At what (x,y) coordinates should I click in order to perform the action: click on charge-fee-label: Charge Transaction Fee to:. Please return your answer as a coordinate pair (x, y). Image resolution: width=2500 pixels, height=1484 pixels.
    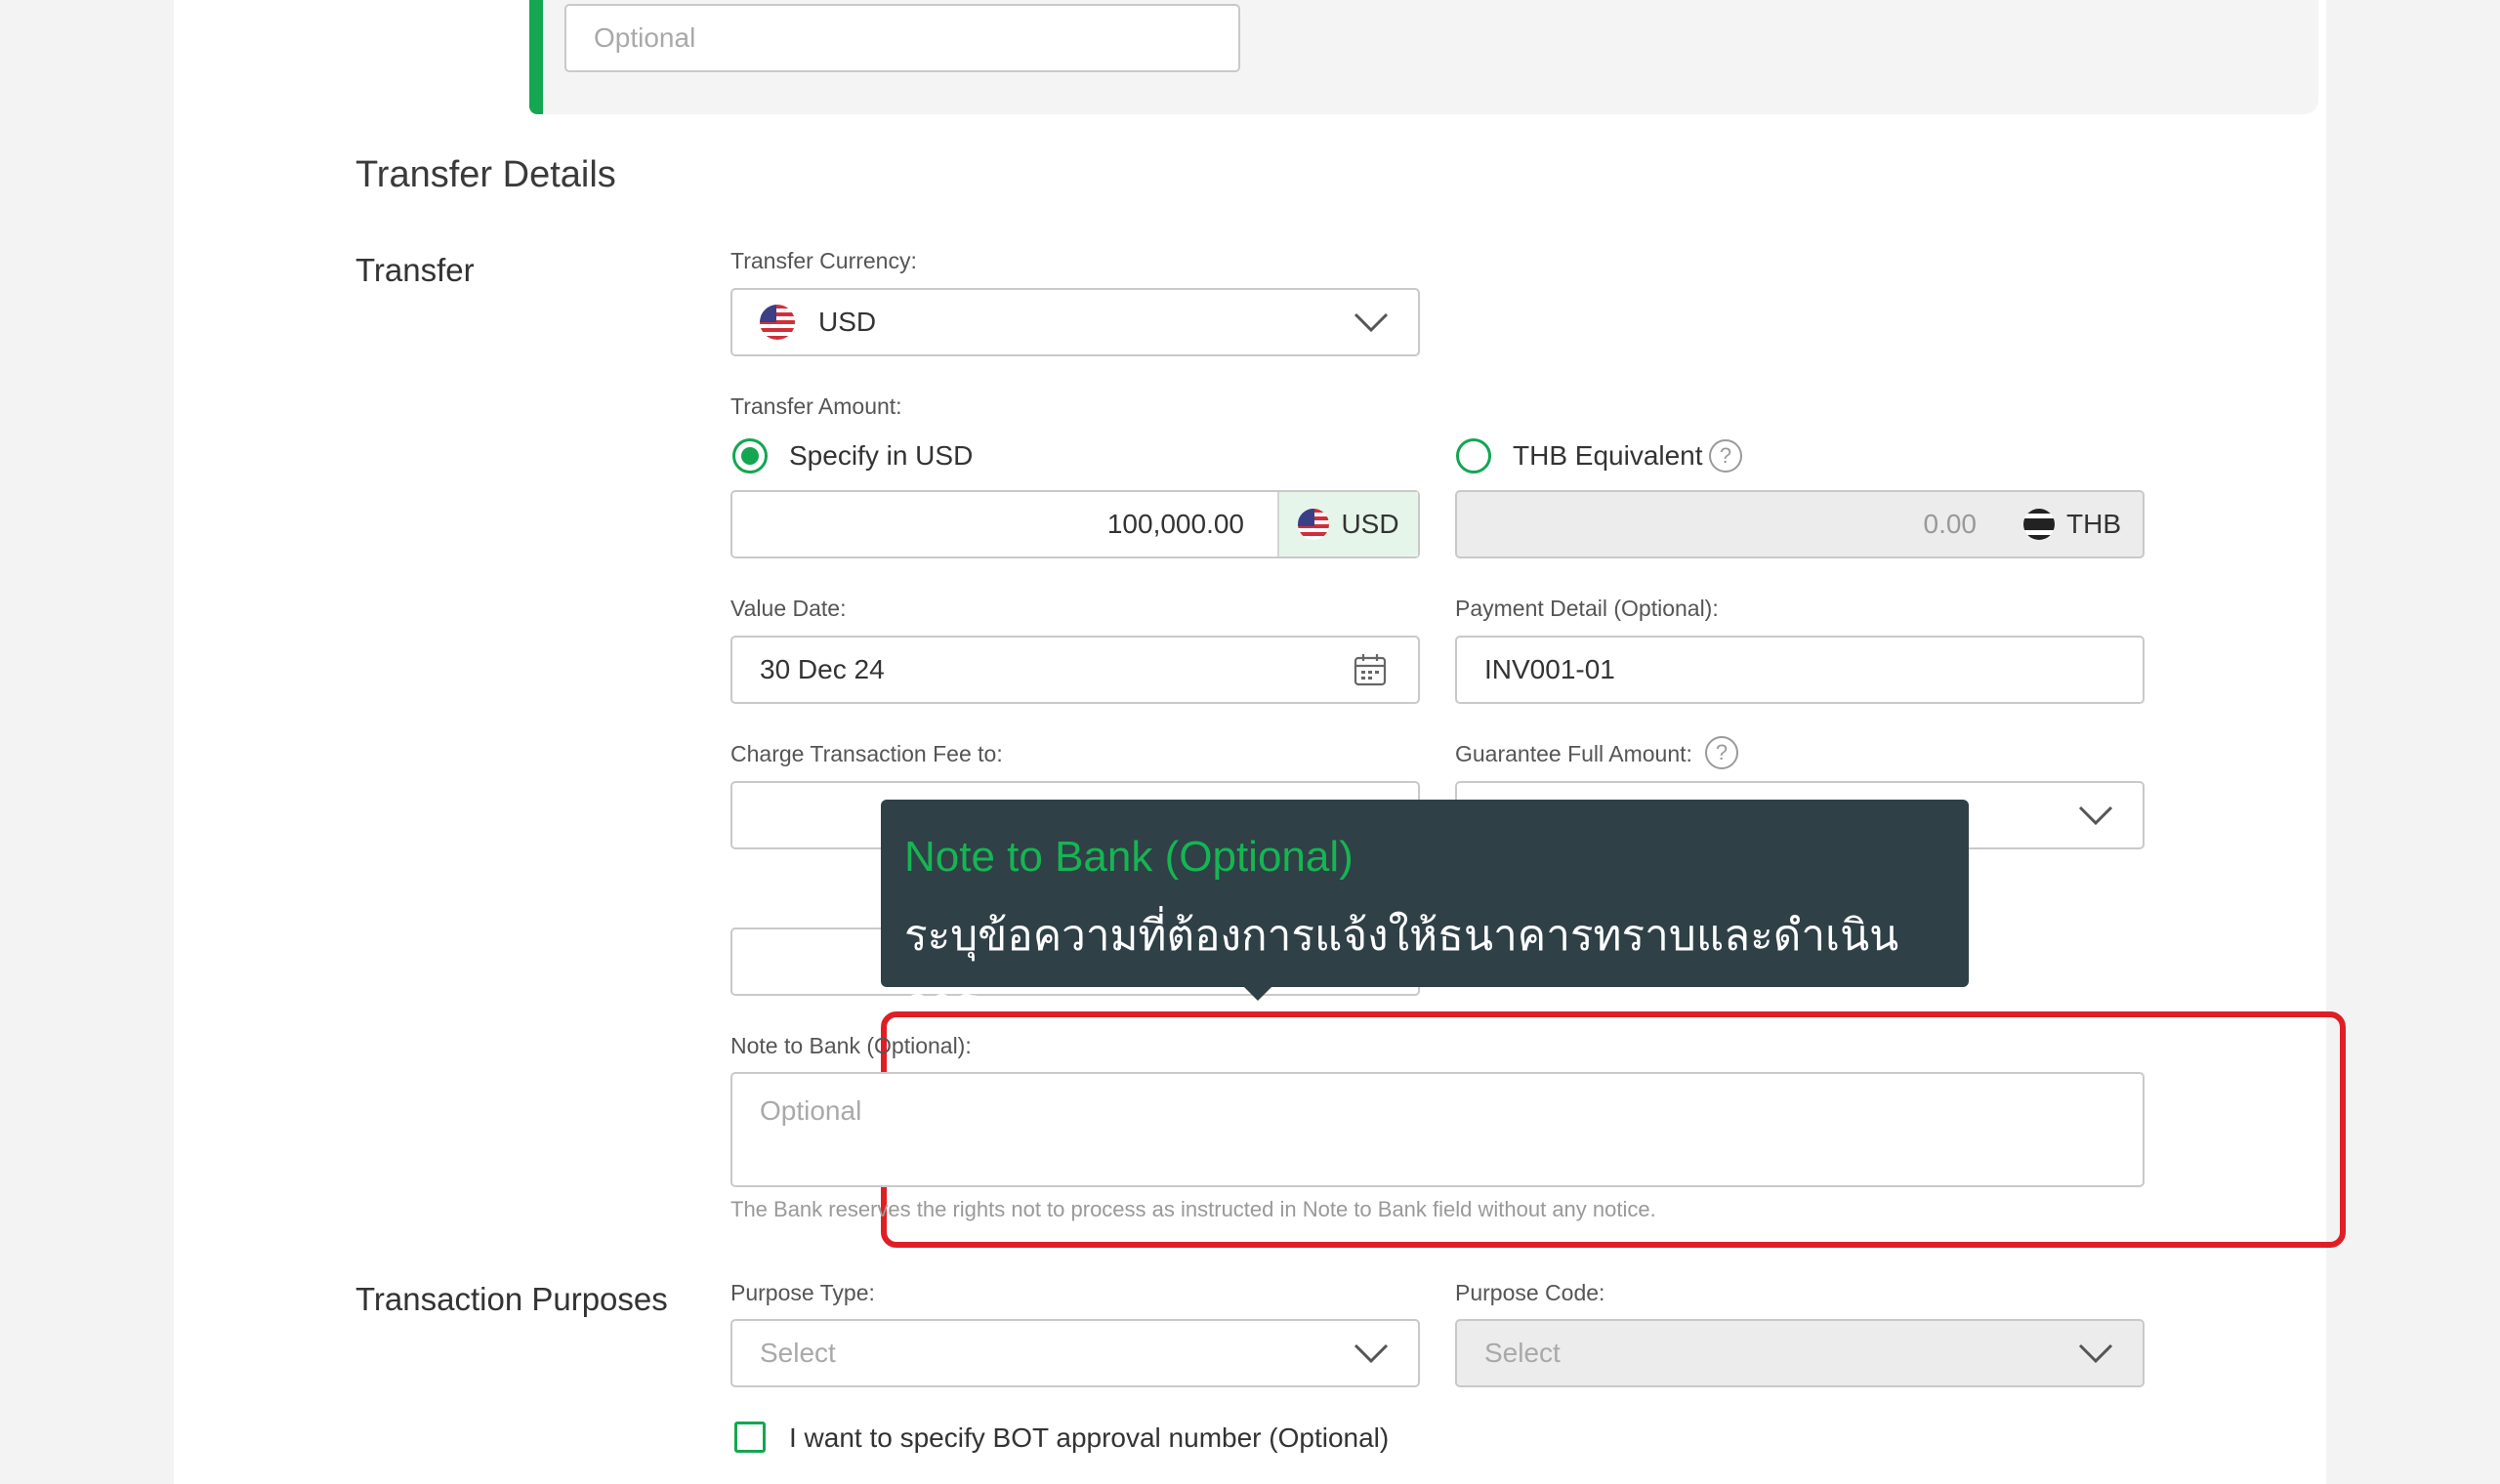
    Looking at the image, I should click on (866, 754).